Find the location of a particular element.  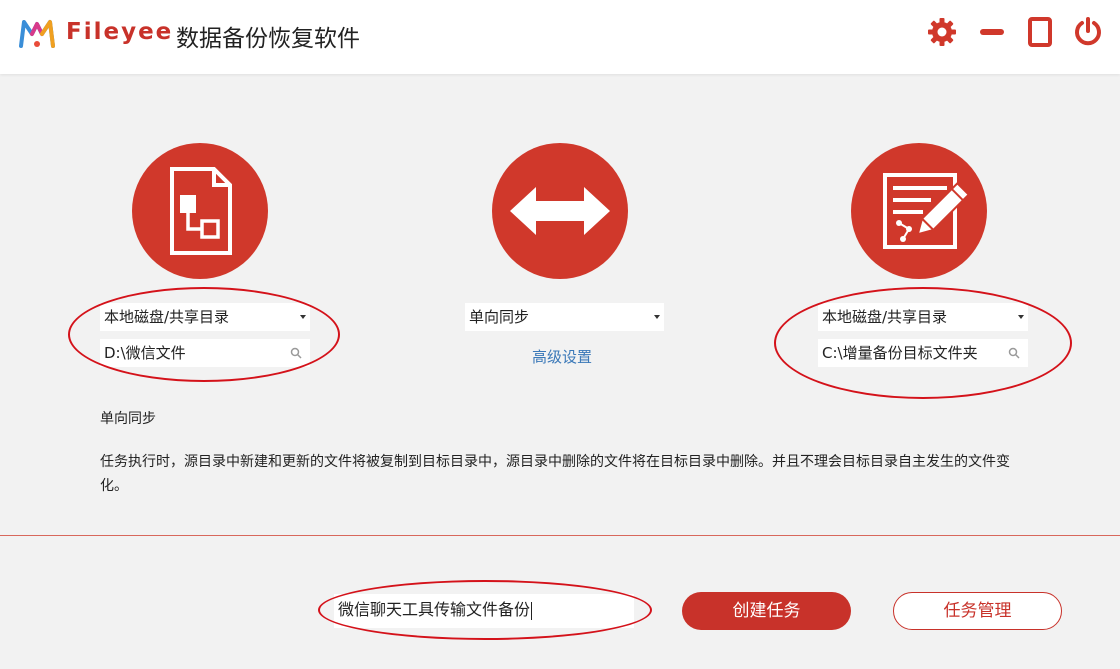

advanced-settings-link: 高级设置 is located at coordinates (562, 356).